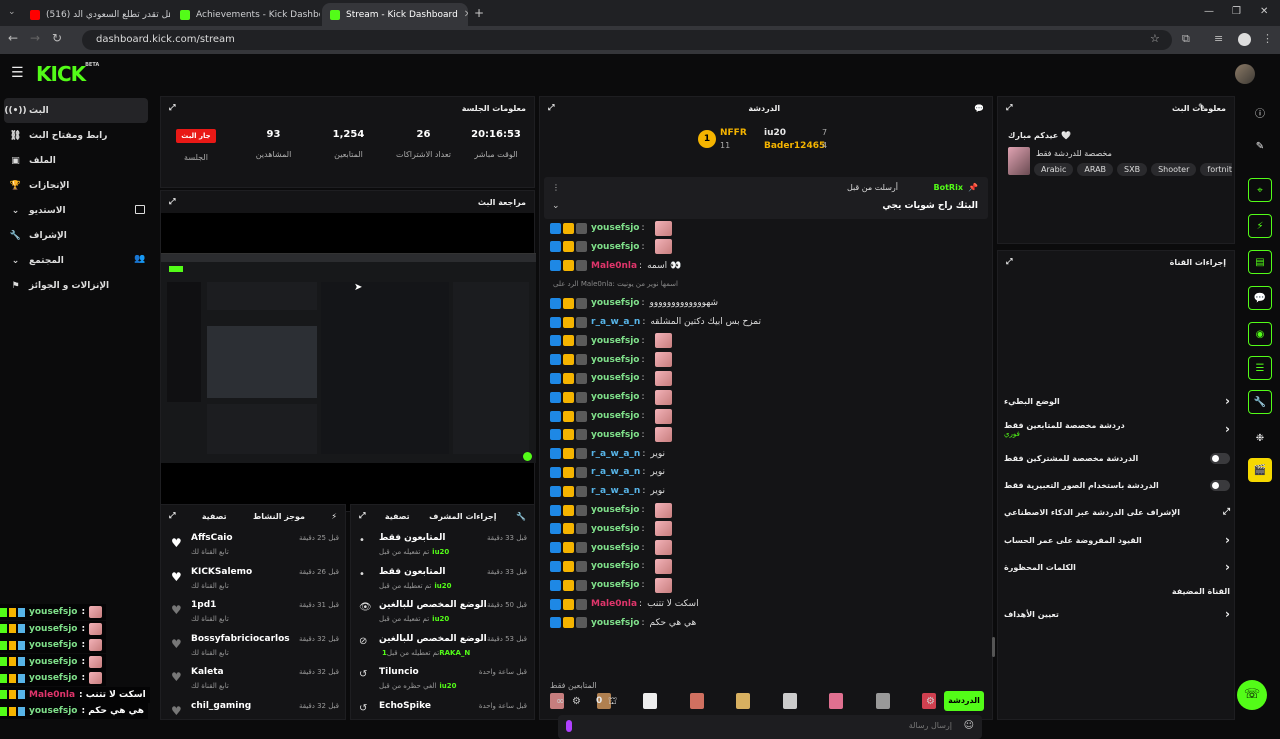  Describe the element at coordinates (1117, 614) in the screenshot. I see `channel-action-row: تعيين الأهداف ›` at that location.